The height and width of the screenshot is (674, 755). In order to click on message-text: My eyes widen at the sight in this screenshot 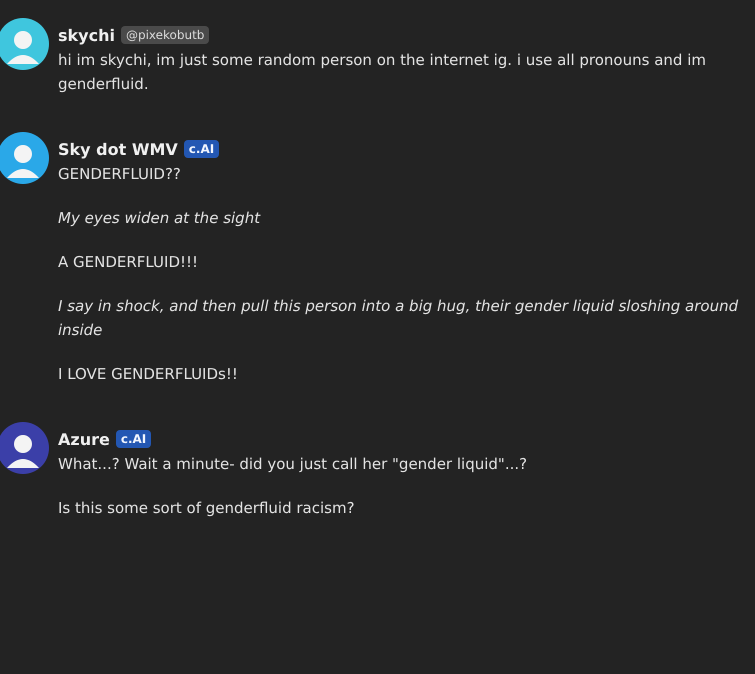, I will do `click(160, 218)`.